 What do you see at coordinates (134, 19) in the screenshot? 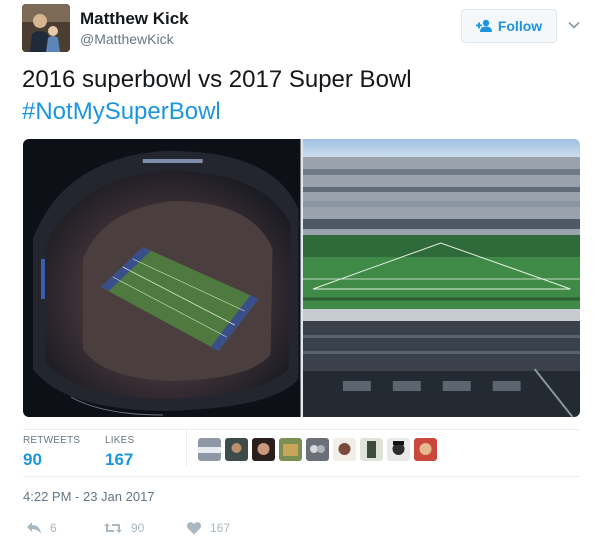
I see `display-name: Matthew Kick` at bounding box center [134, 19].